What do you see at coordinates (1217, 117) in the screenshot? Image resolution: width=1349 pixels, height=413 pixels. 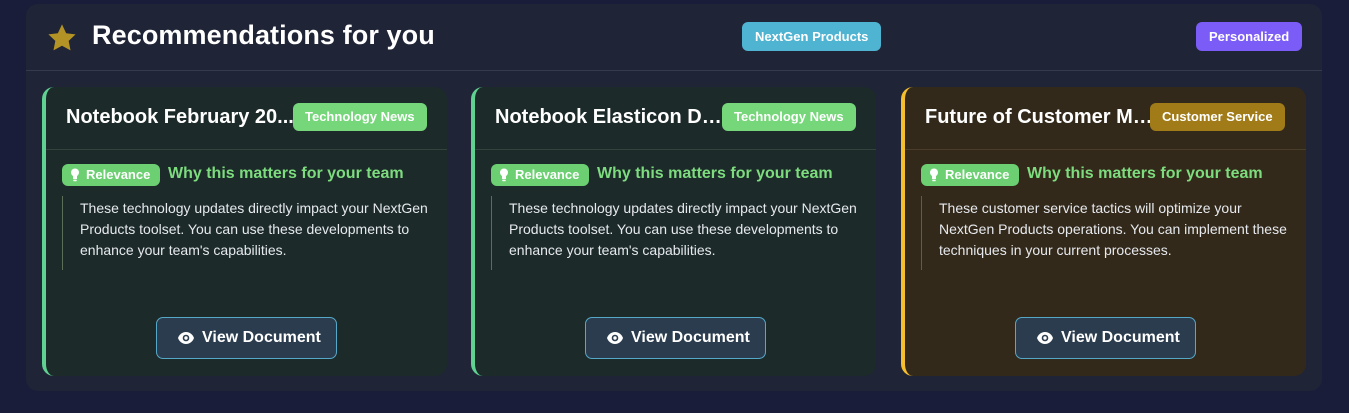 I see `category-tag: Customer Service` at bounding box center [1217, 117].